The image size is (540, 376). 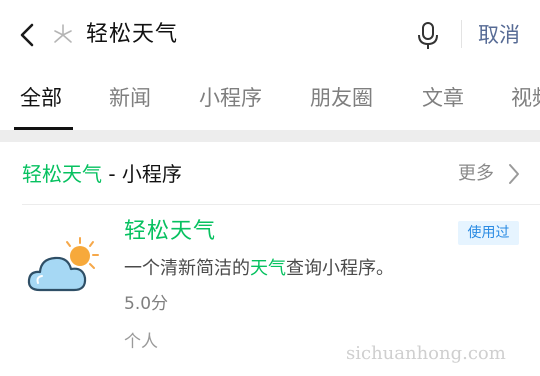 I want to click on tab-news: 新闻, so click(x=130, y=98).